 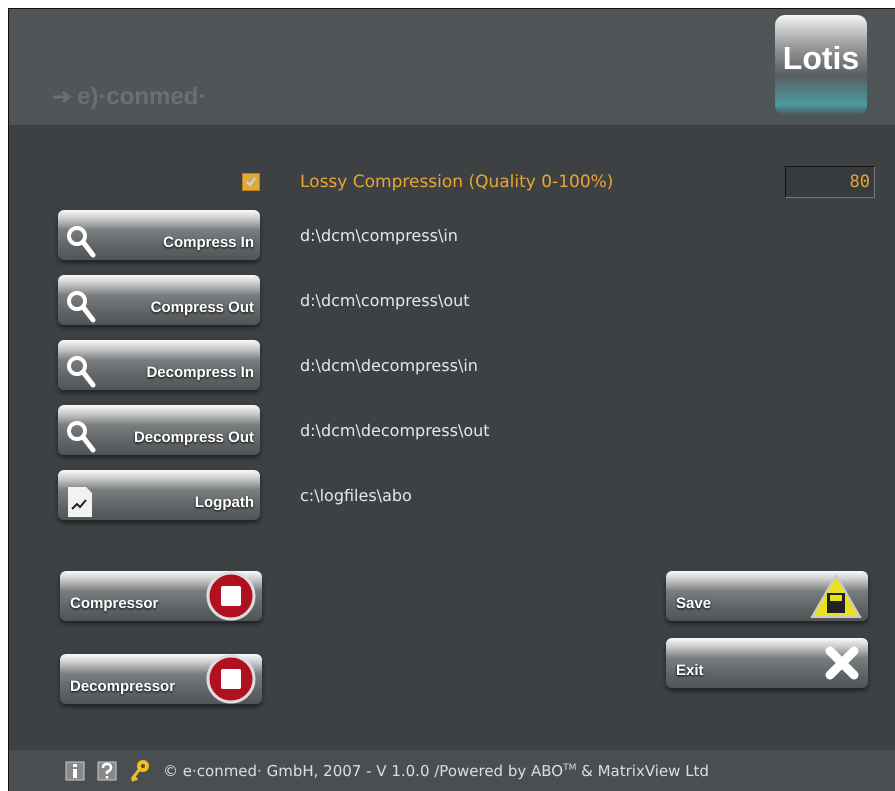 I want to click on path-text: d:\dcm\decompress\out, so click(x=395, y=430).